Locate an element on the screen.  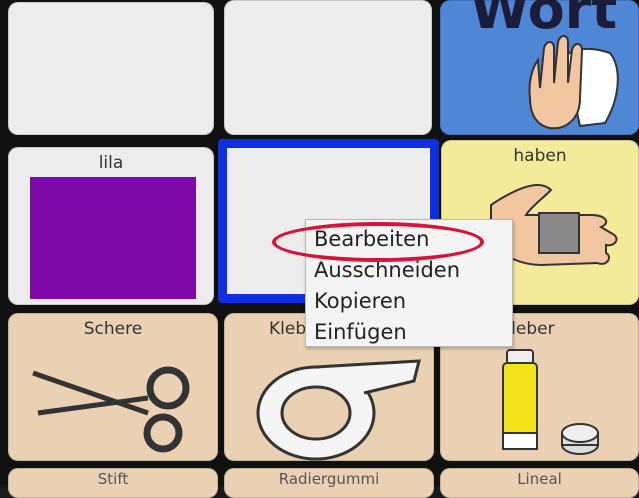
haben-label: haben is located at coordinates (540, 156).